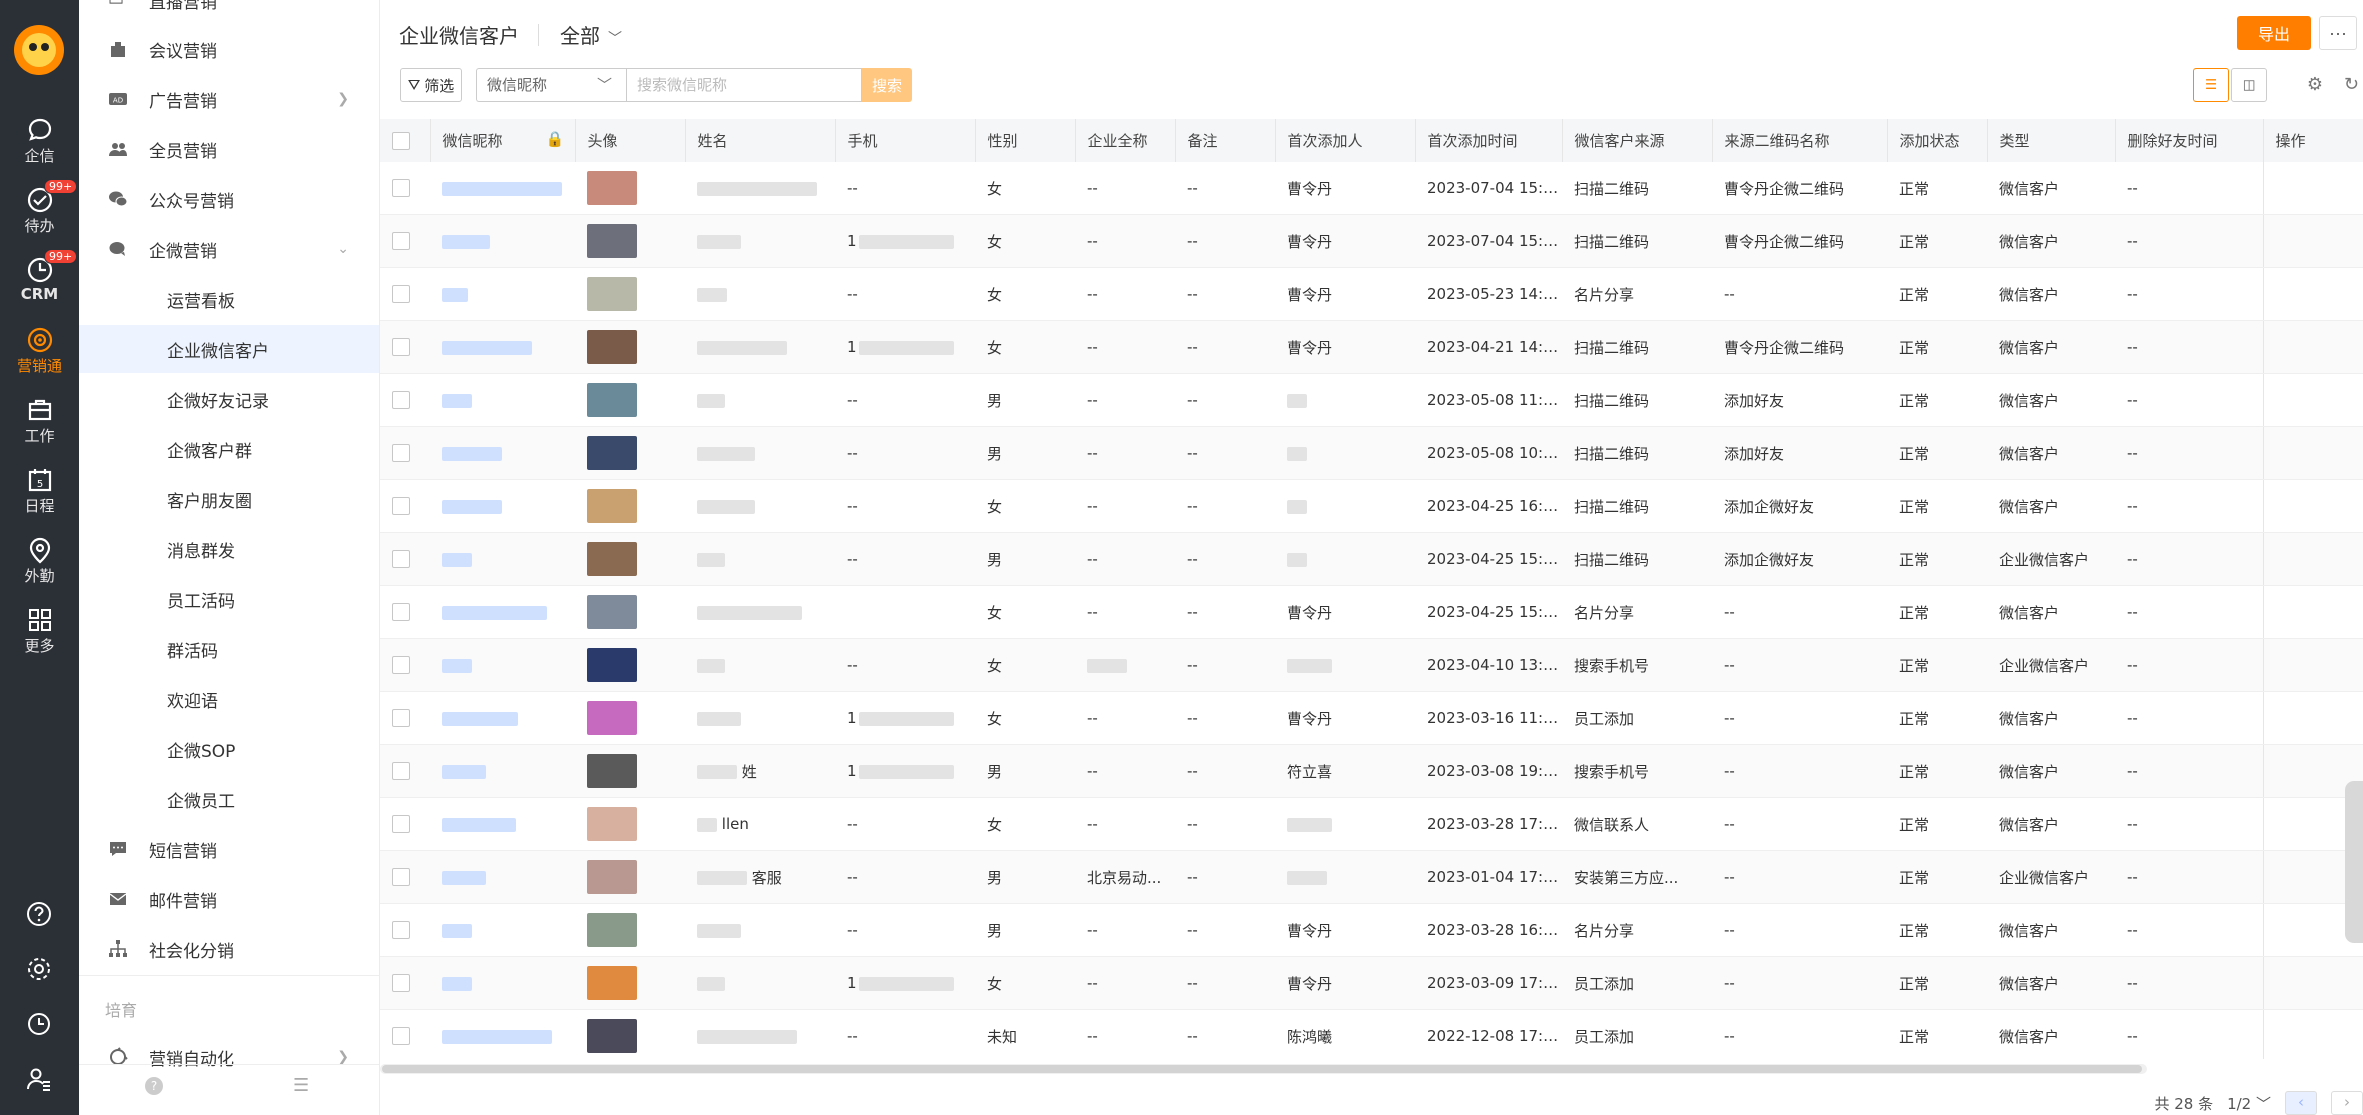 This screenshot has height=1115, width=2363. I want to click on sidebar-sub-staff: 企微员工, so click(229, 799).